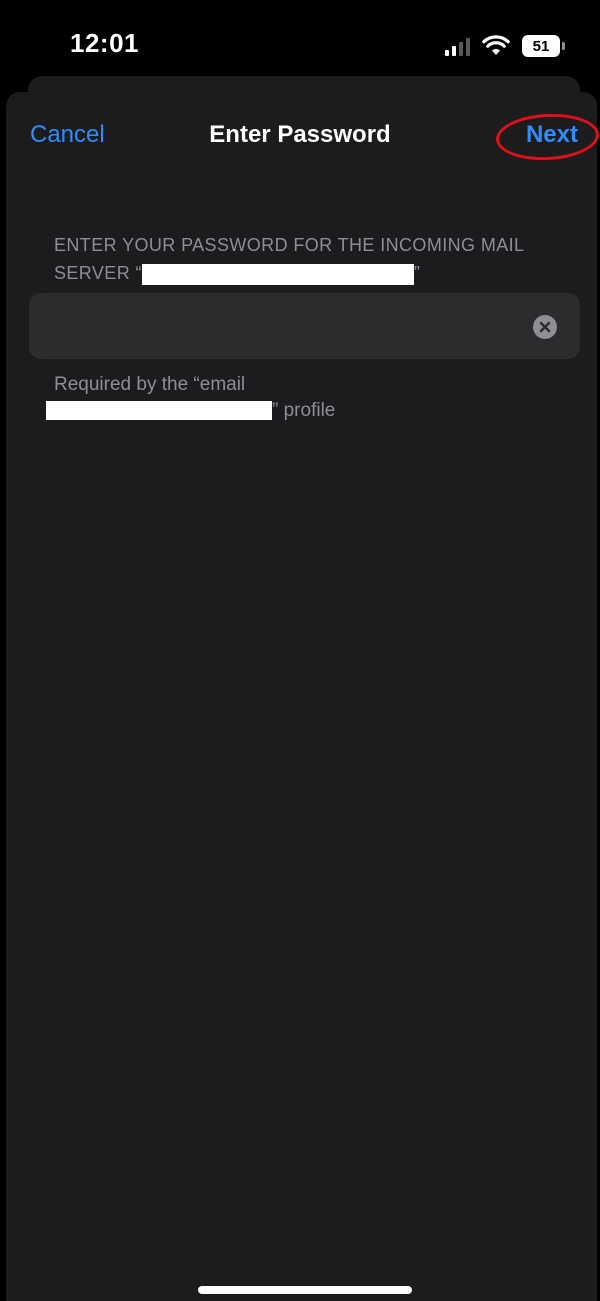  What do you see at coordinates (496, 45) in the screenshot?
I see `wifi-icon` at bounding box center [496, 45].